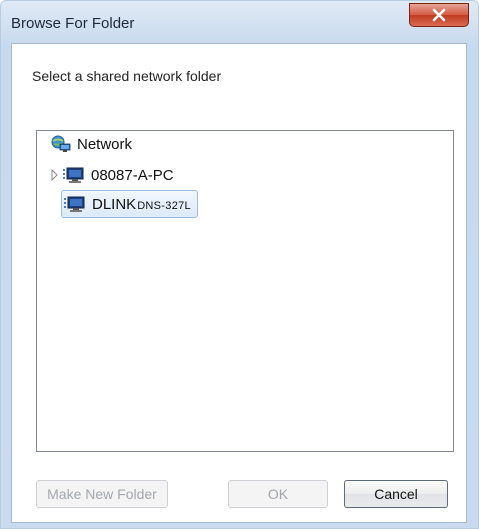 The image size is (479, 529). I want to click on tree-node-label: DLINK, so click(114, 204).